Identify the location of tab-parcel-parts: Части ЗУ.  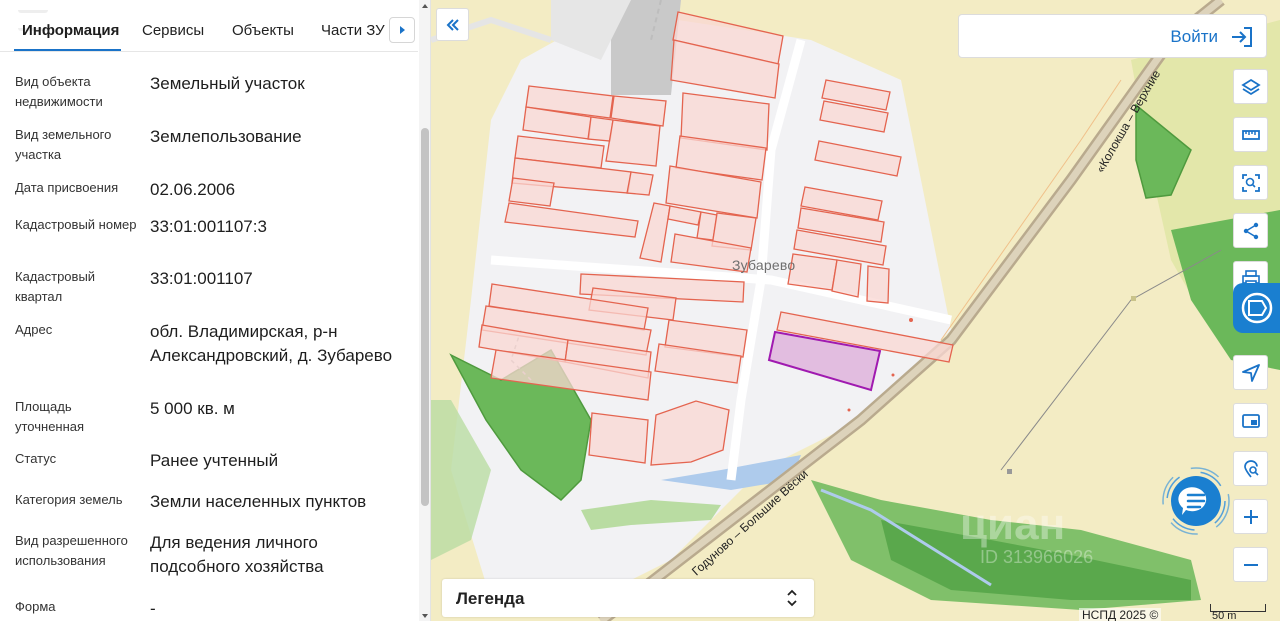
(353, 30).